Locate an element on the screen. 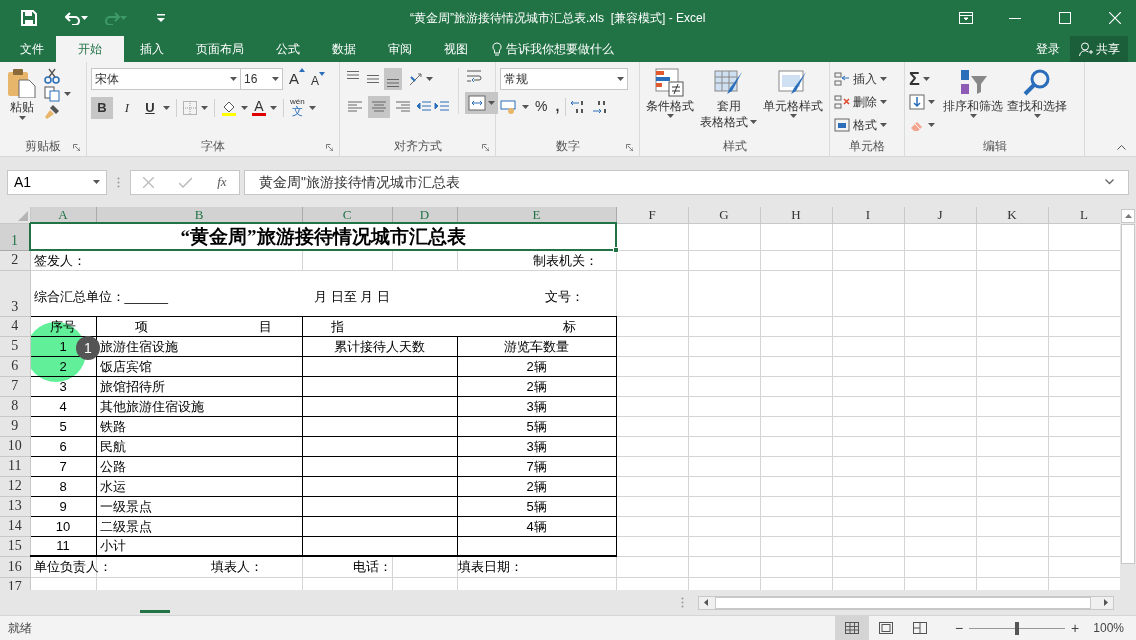 The image size is (1136, 640). grow-font-button: A is located at coordinates (297, 79).